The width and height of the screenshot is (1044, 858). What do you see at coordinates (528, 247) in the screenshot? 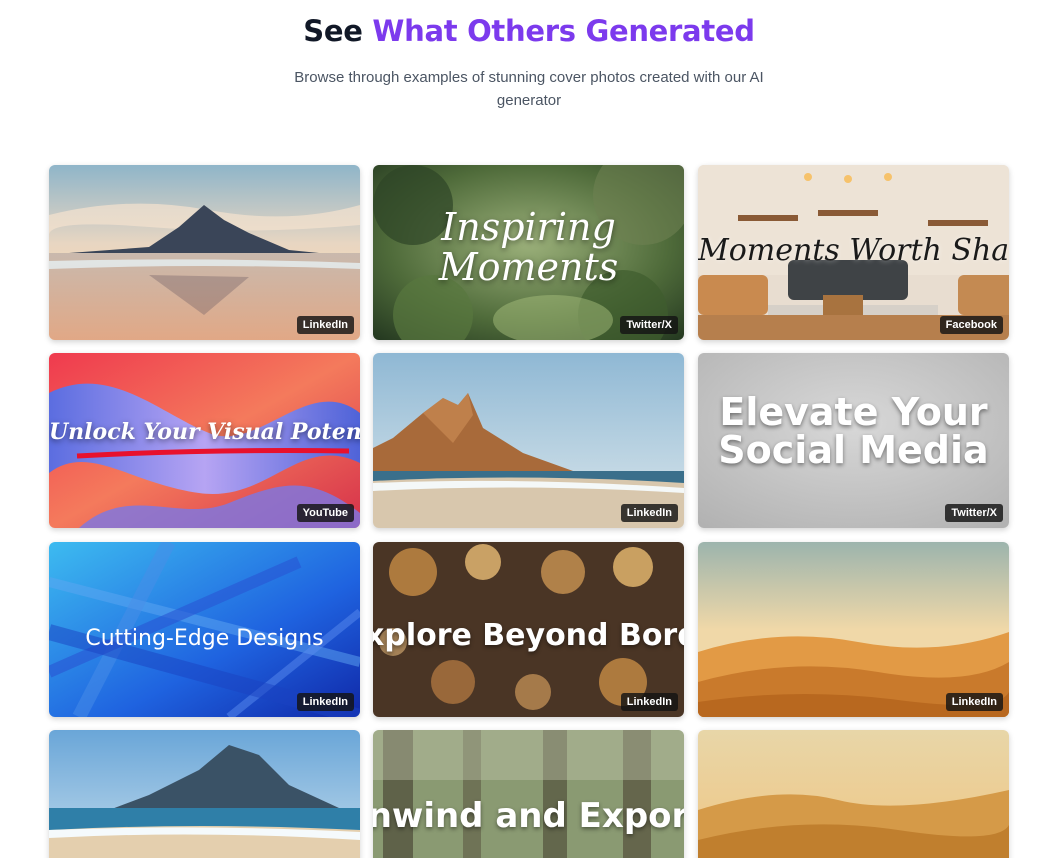
I see `card-overlay-text: Inspiring Moments` at bounding box center [528, 247].